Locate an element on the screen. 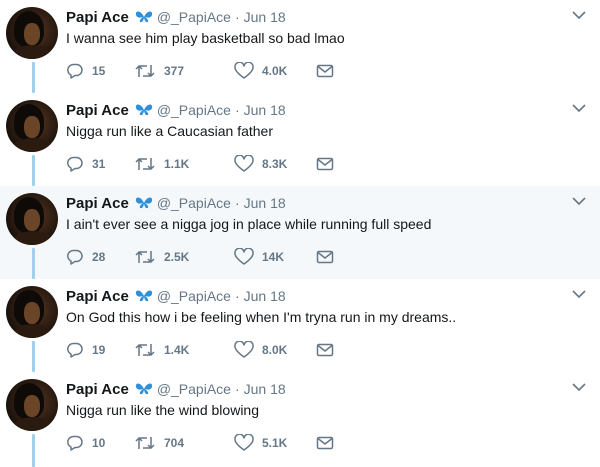 The image size is (600, 467). retweet-button: 2.5K is located at coordinates (161, 257).